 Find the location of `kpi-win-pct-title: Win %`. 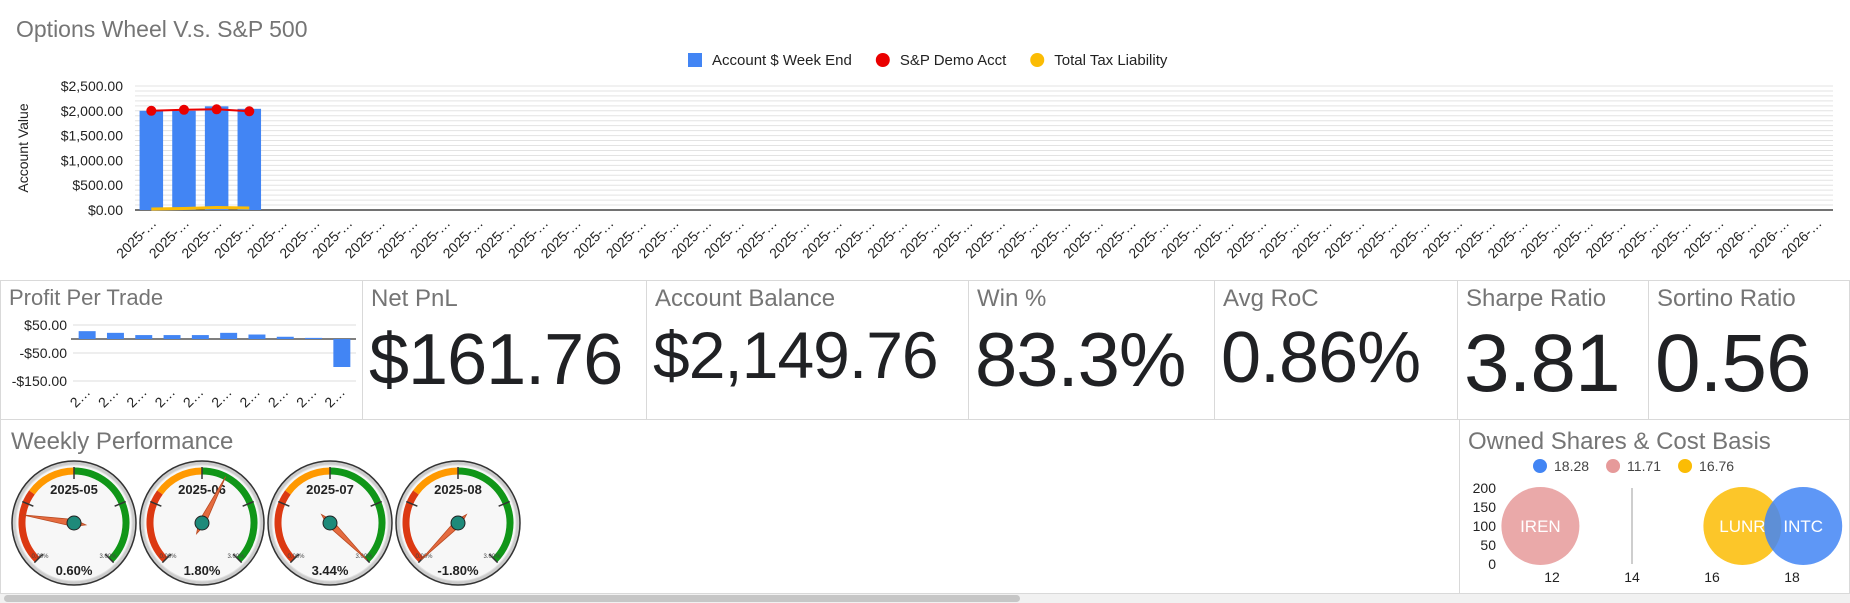

kpi-win-pct-title: Win % is located at coordinates (1012, 298).